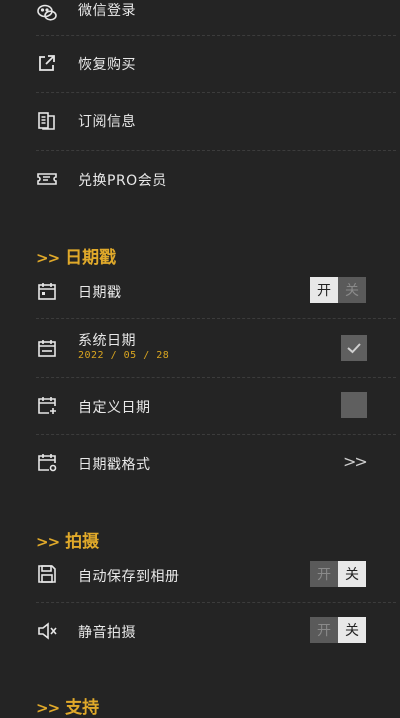 This screenshot has height=718, width=400. What do you see at coordinates (200, 178) in the screenshot?
I see `redeem-pro-row: 兑换PRO会员` at bounding box center [200, 178].